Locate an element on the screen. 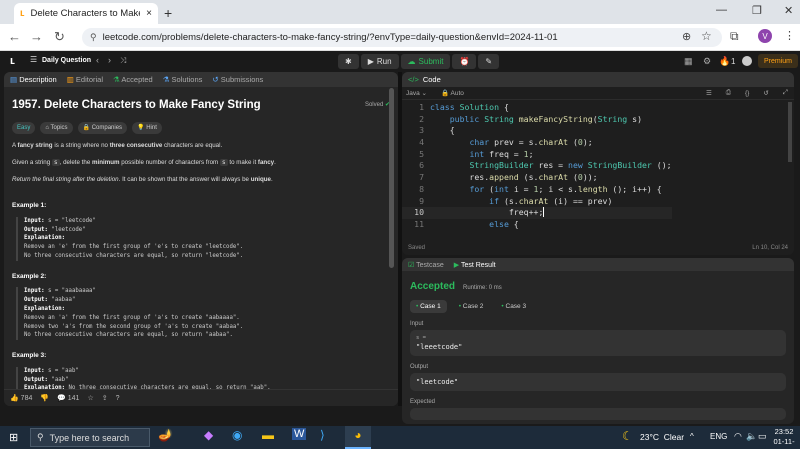 This screenshot has width=800, height=449. shuffle-icon: ⤨ is located at coordinates (123, 61).